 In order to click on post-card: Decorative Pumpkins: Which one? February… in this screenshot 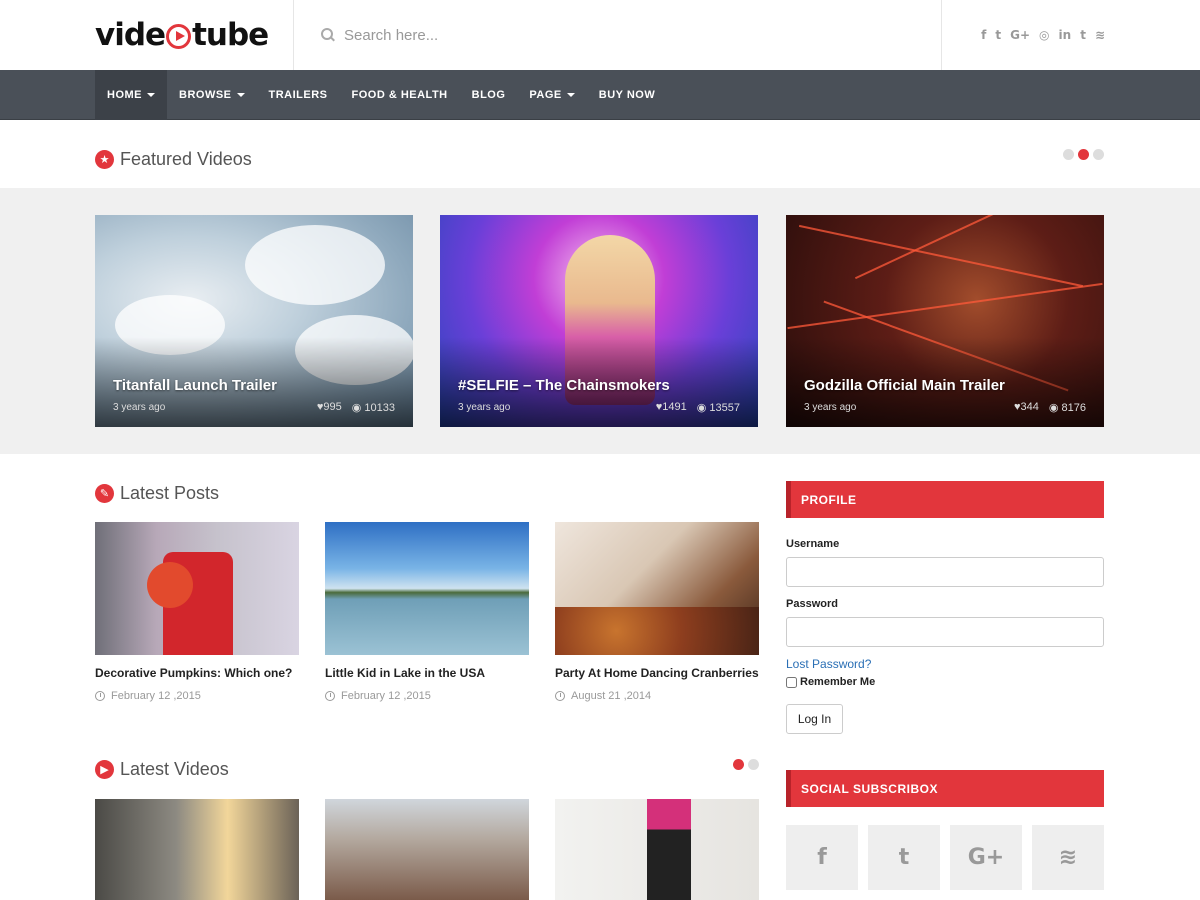, I will do `click(197, 612)`.